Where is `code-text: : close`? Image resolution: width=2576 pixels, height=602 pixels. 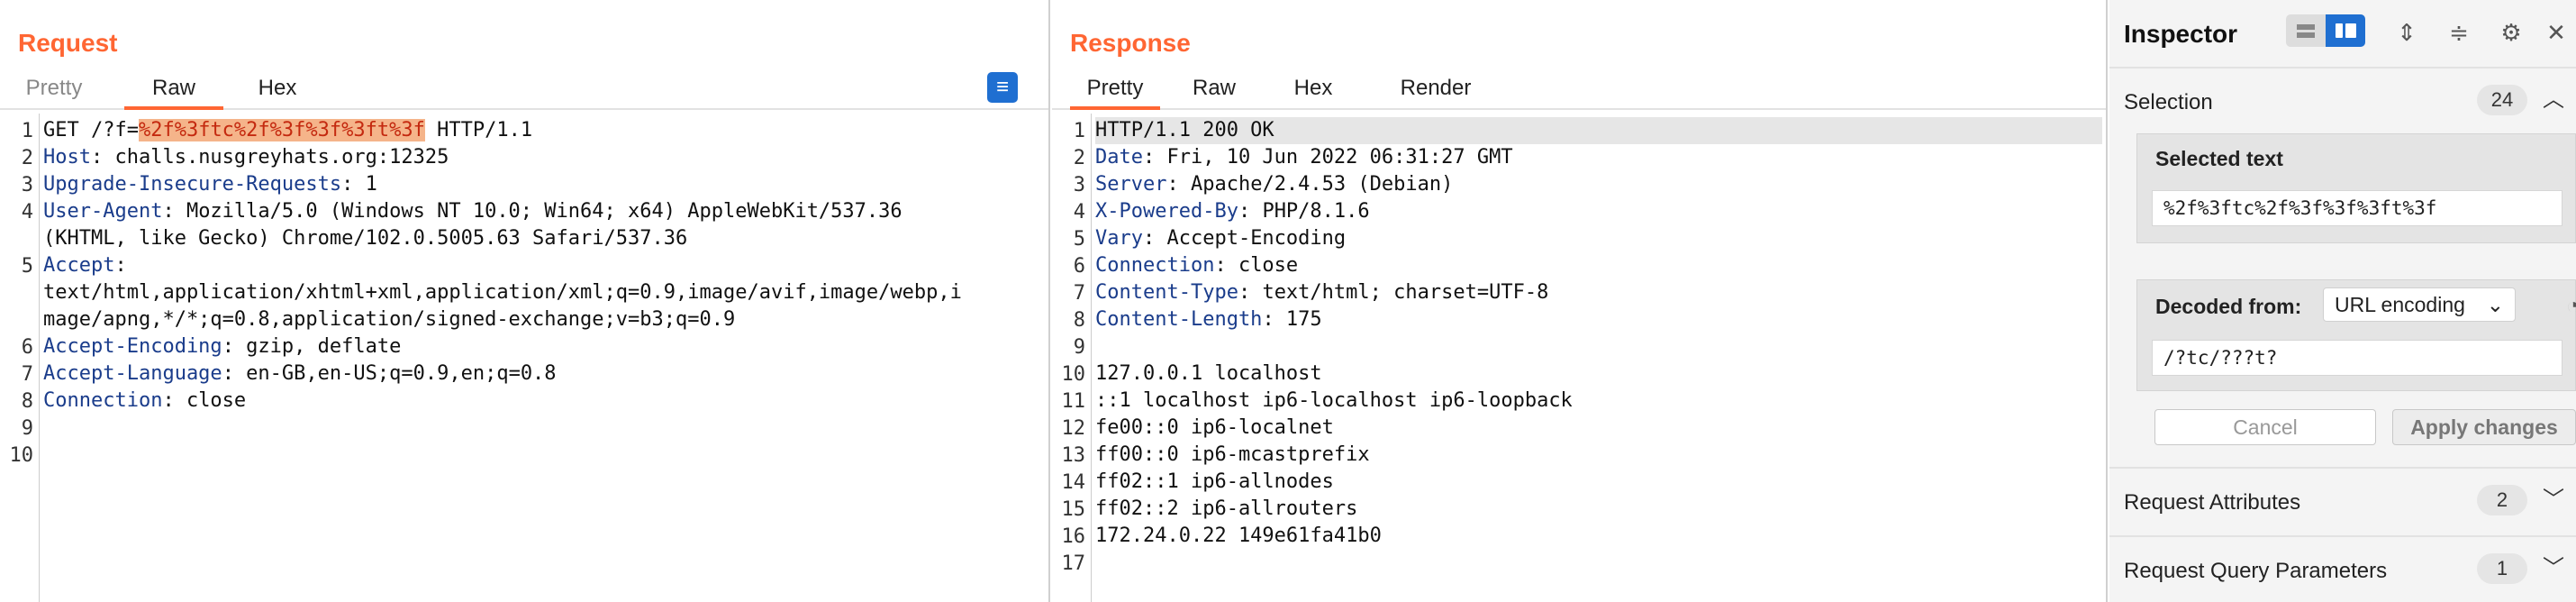 code-text: : close is located at coordinates (1256, 265).